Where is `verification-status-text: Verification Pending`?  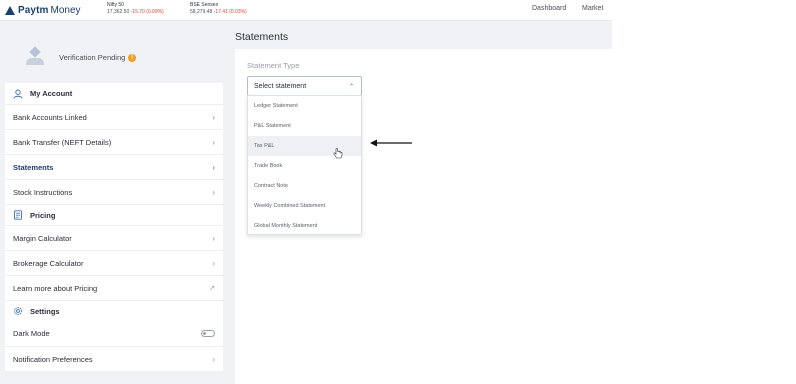
verification-status-text: Verification Pending is located at coordinates (92, 57).